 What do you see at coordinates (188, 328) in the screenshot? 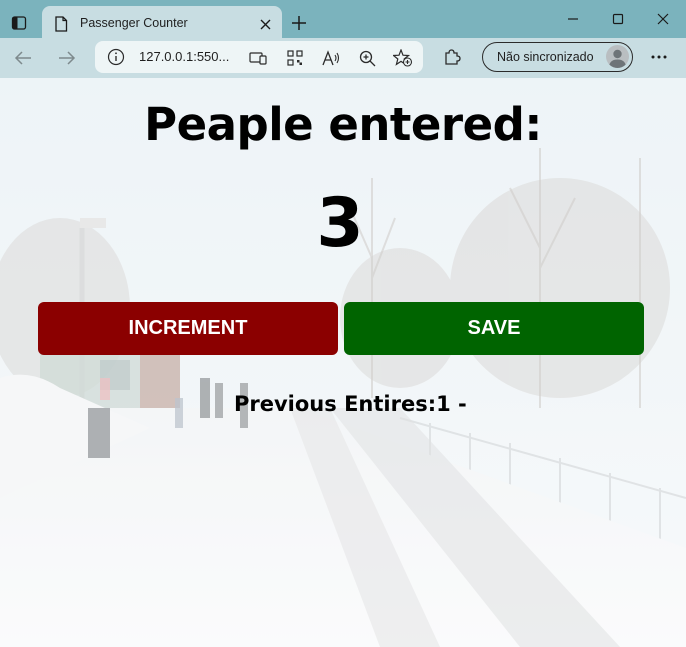
I see `increment-button: INCREMENT` at bounding box center [188, 328].